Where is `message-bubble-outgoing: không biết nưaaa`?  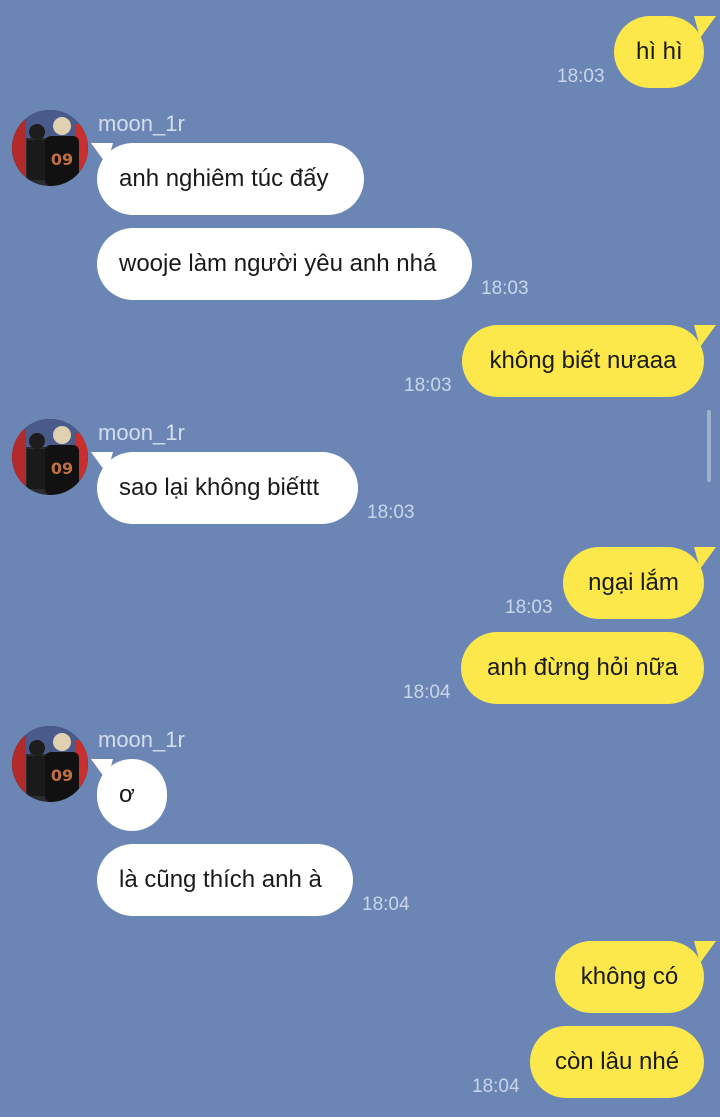 message-bubble-outgoing: không biết nưaaa is located at coordinates (583, 361).